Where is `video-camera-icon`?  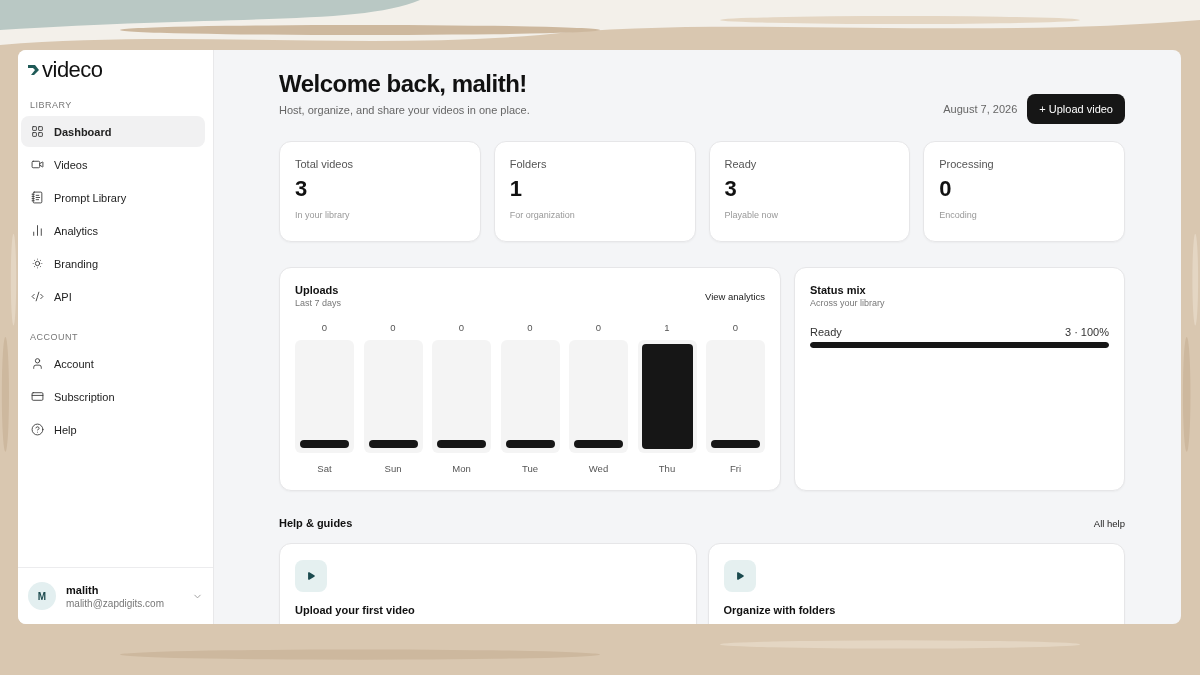 video-camera-icon is located at coordinates (37, 164).